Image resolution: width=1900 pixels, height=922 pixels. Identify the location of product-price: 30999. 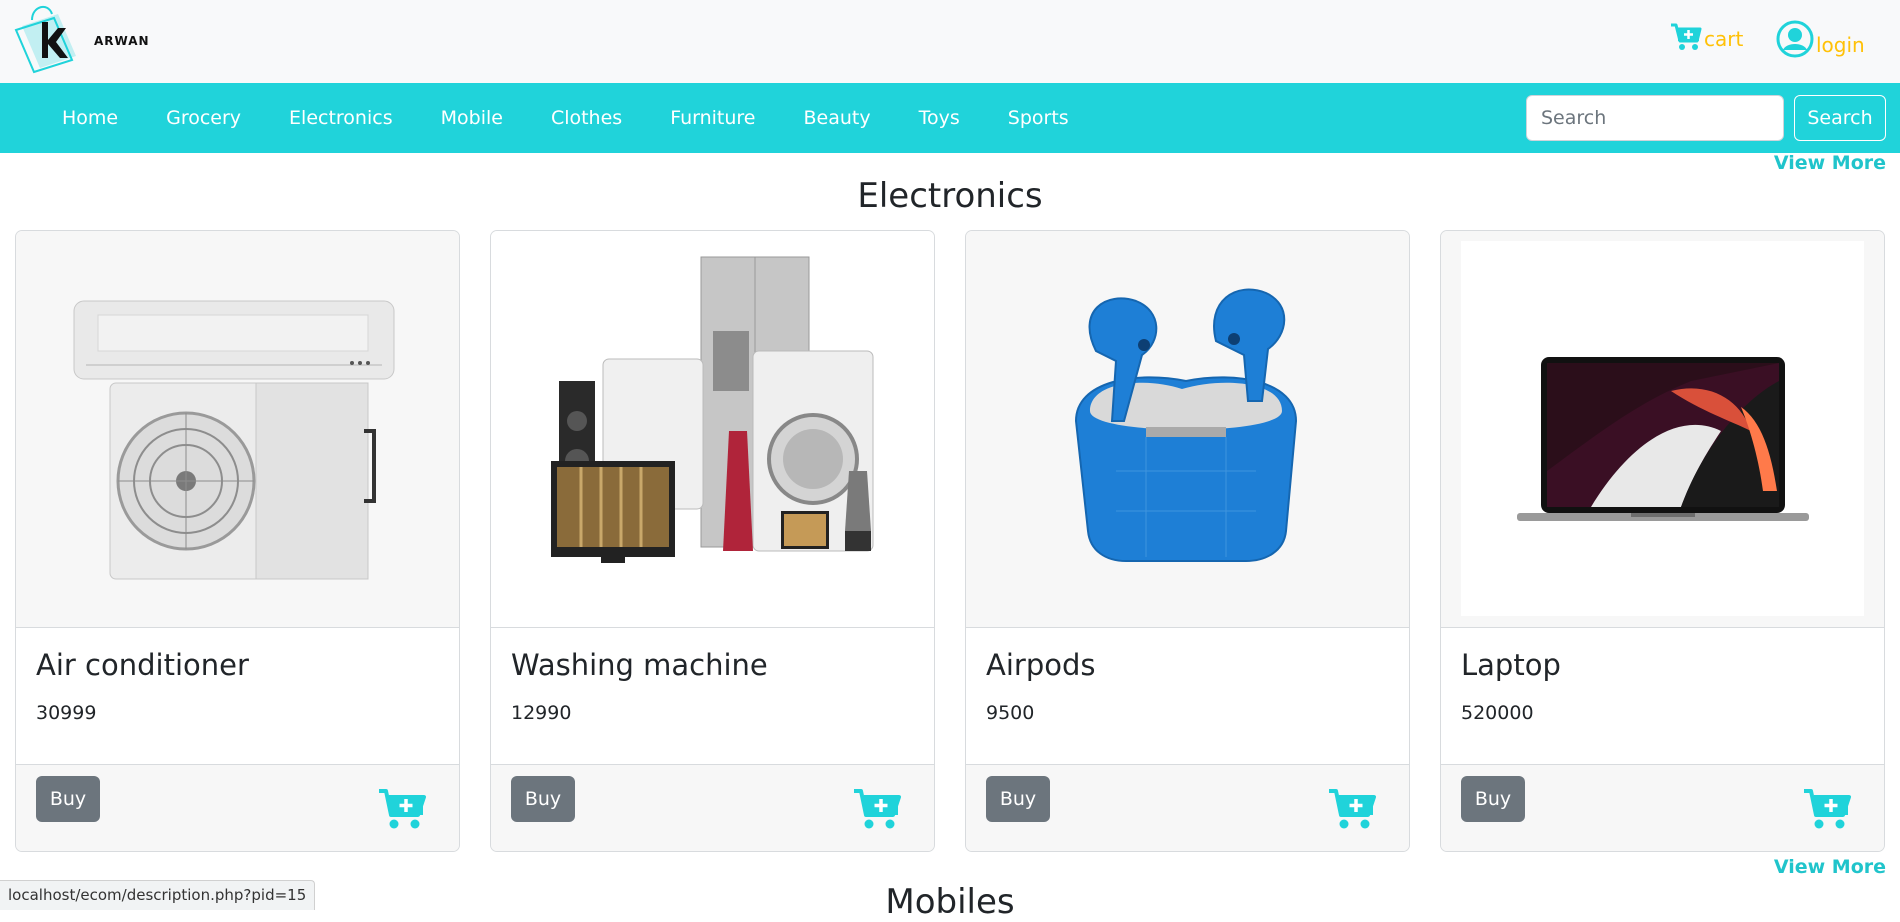
(66, 713).